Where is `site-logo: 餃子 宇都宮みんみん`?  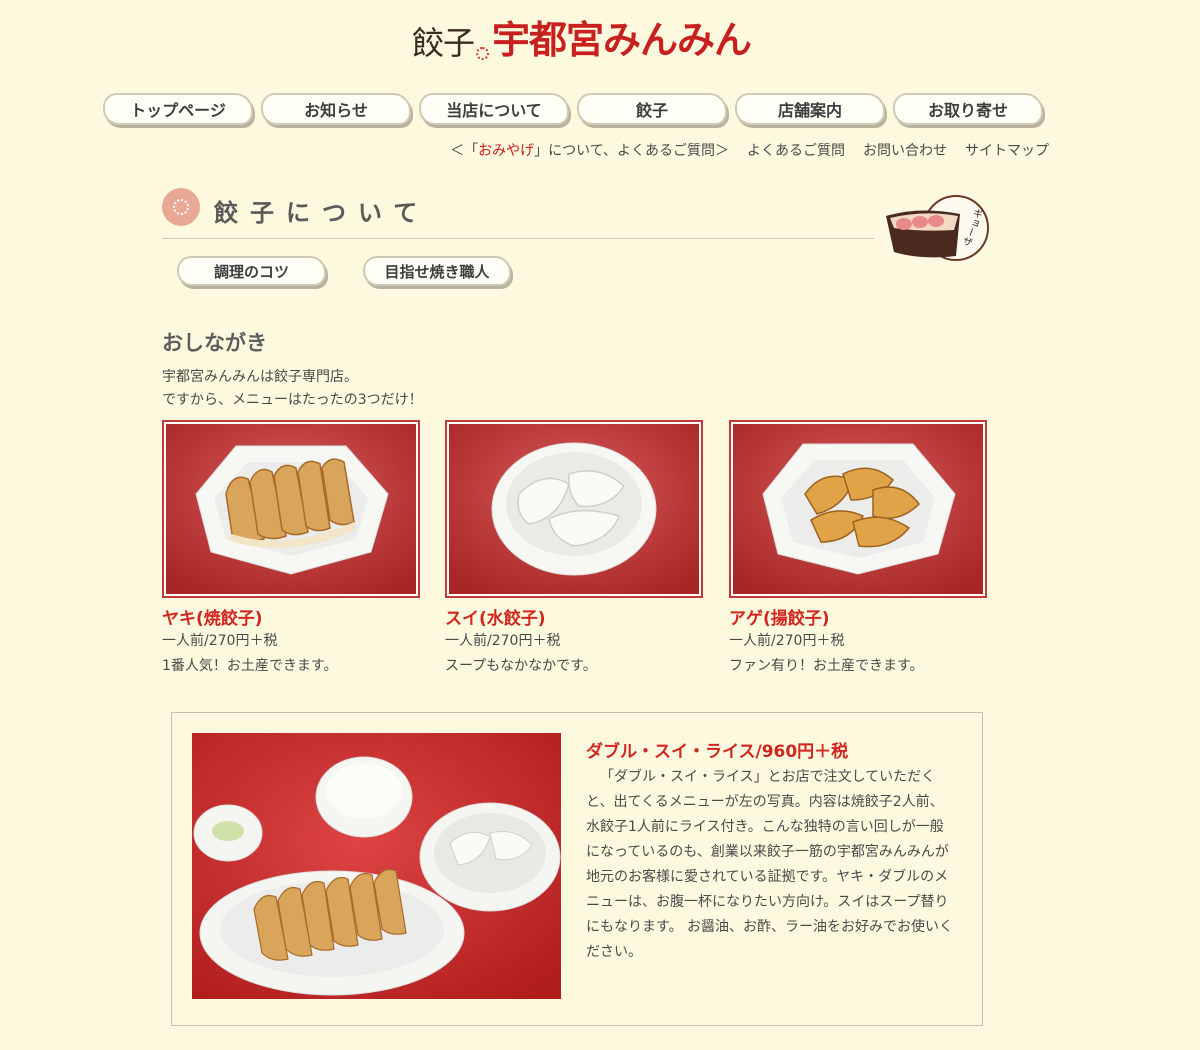
site-logo: 餃子 宇都宮みんみん is located at coordinates (582, 39).